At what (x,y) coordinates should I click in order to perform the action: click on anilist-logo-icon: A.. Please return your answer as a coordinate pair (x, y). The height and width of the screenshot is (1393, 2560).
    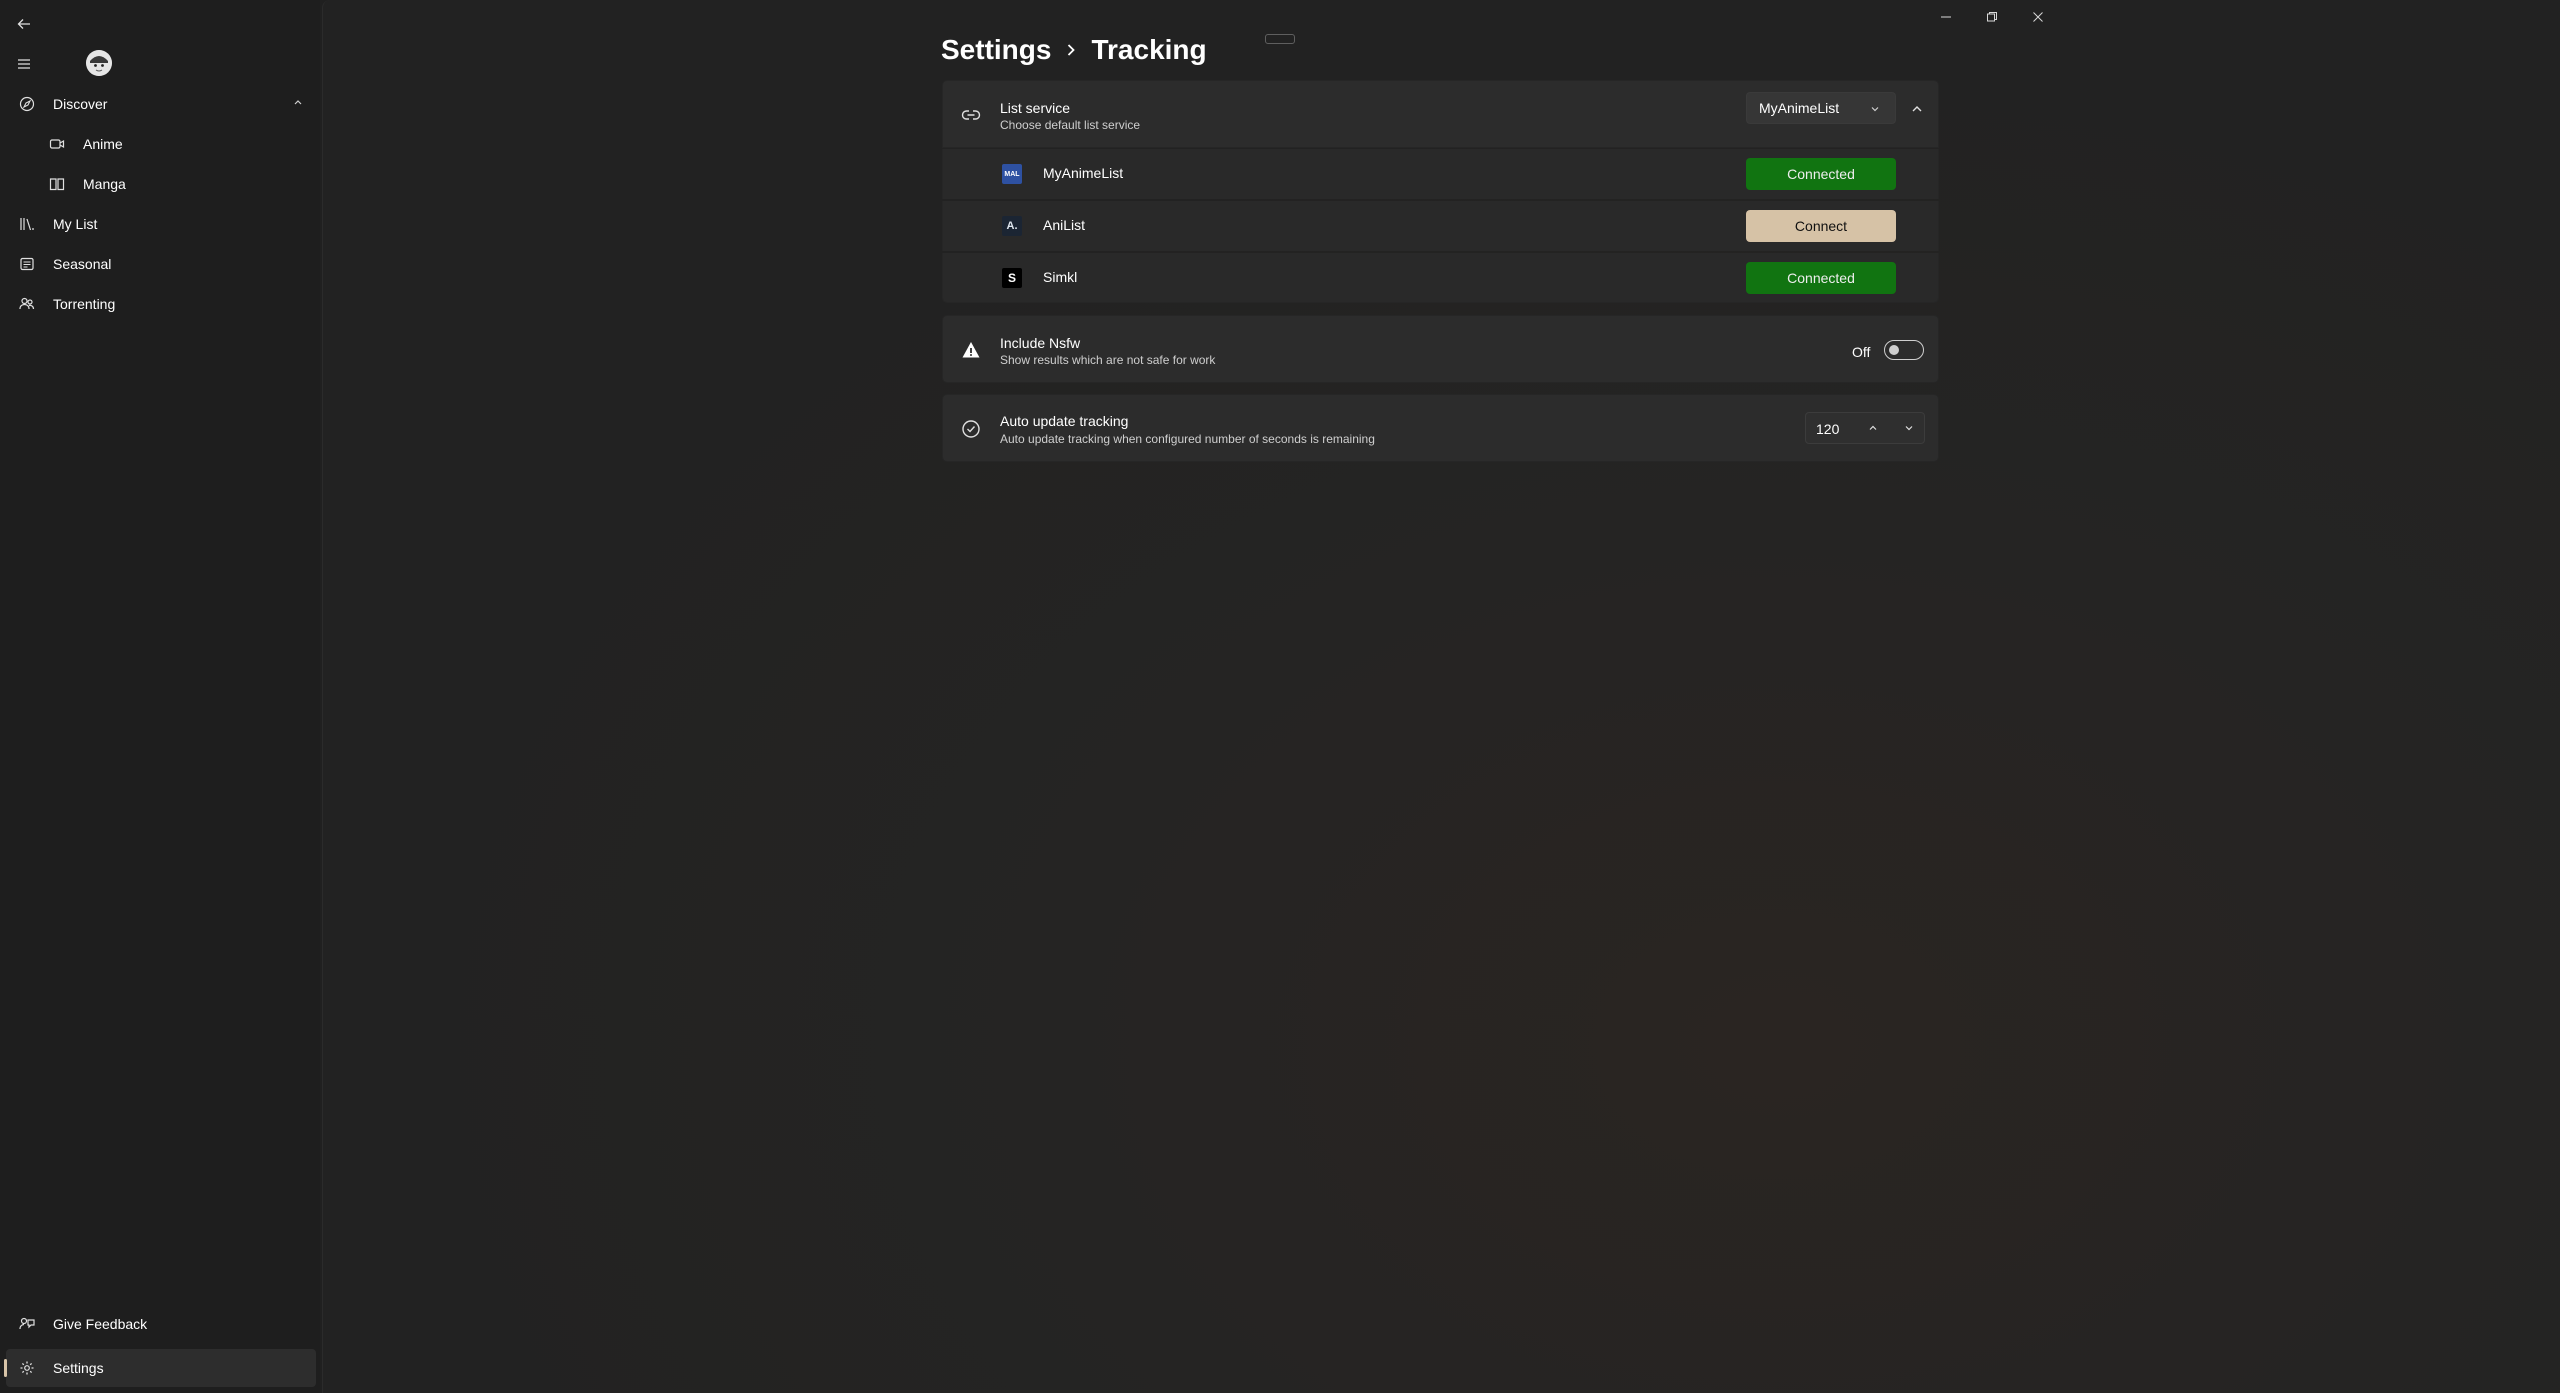
    Looking at the image, I should click on (1012, 226).